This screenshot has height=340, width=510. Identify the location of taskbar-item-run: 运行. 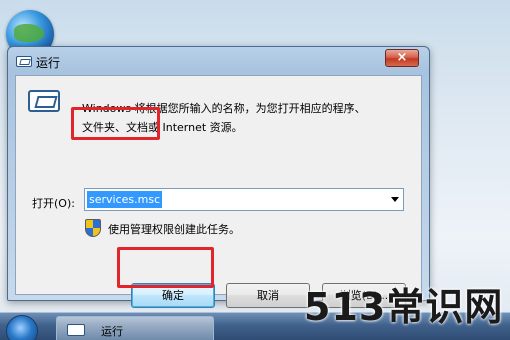
(135, 328).